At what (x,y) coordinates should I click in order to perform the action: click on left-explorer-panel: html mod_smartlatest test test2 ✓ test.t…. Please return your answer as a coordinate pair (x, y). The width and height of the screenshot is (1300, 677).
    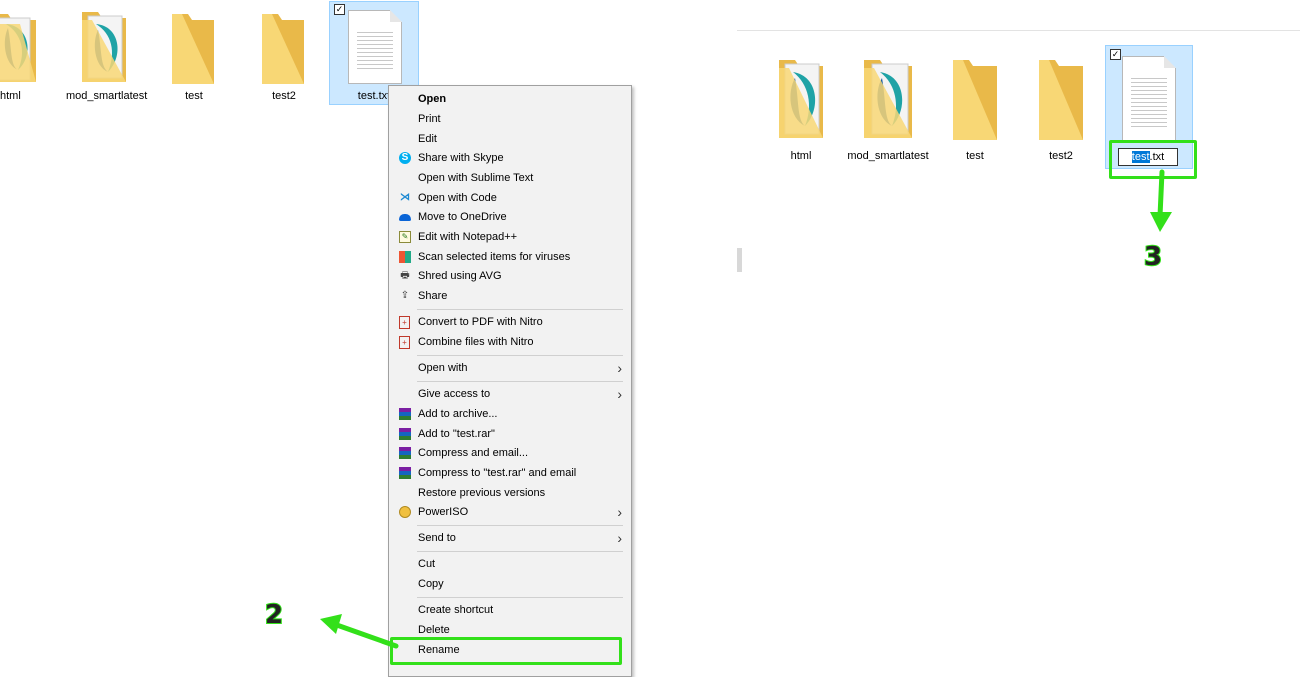
    Looking at the image, I should click on (220, 55).